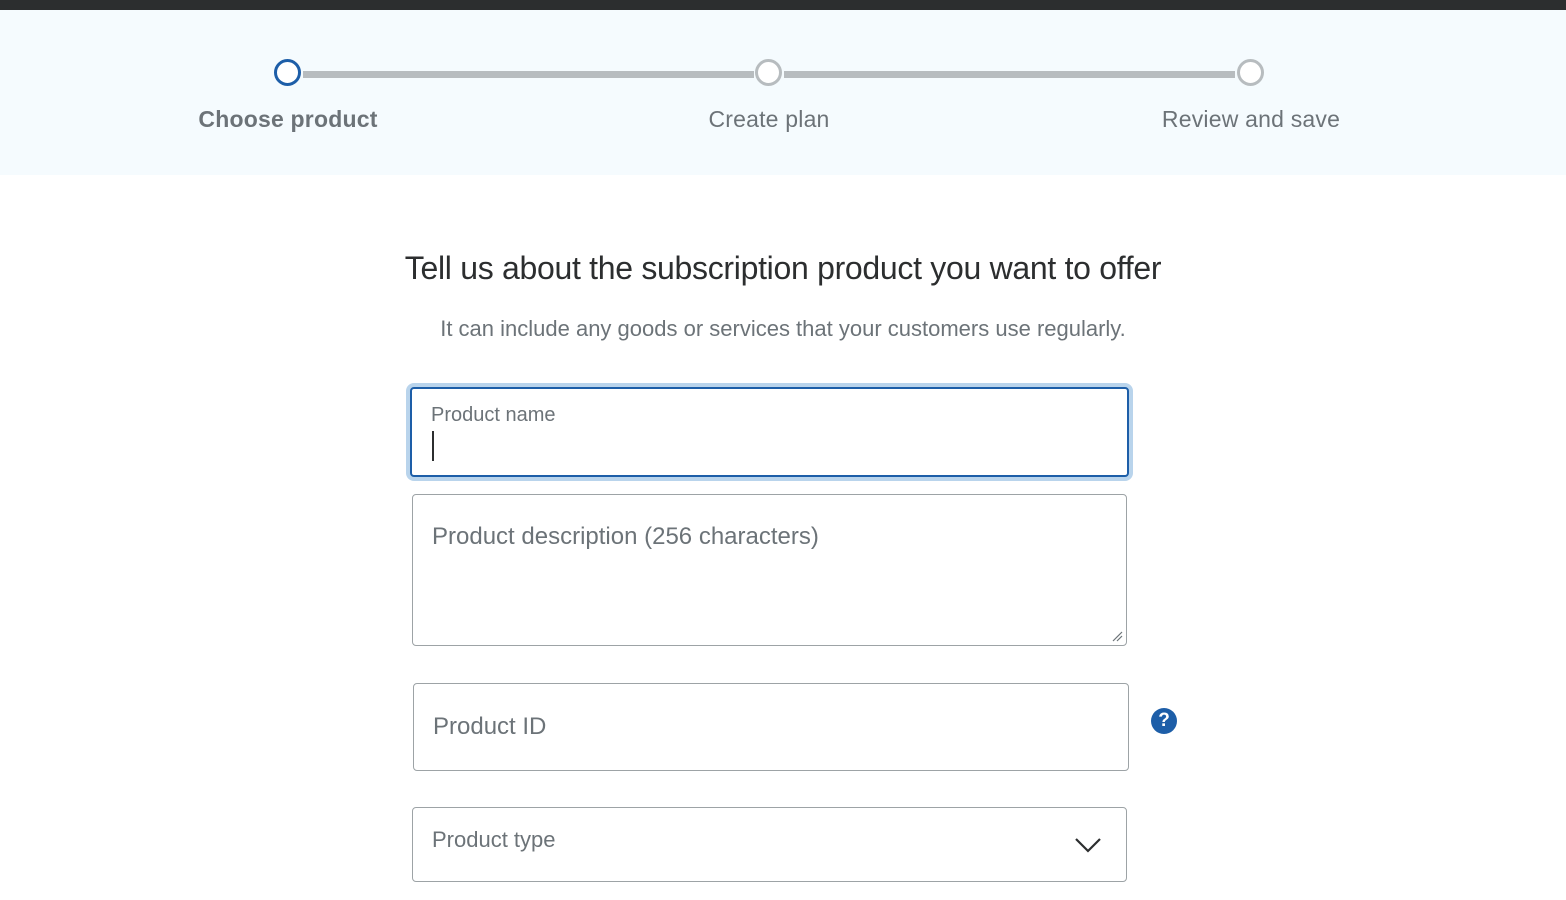 The image size is (1566, 900). I want to click on text-cursor, so click(433, 446).